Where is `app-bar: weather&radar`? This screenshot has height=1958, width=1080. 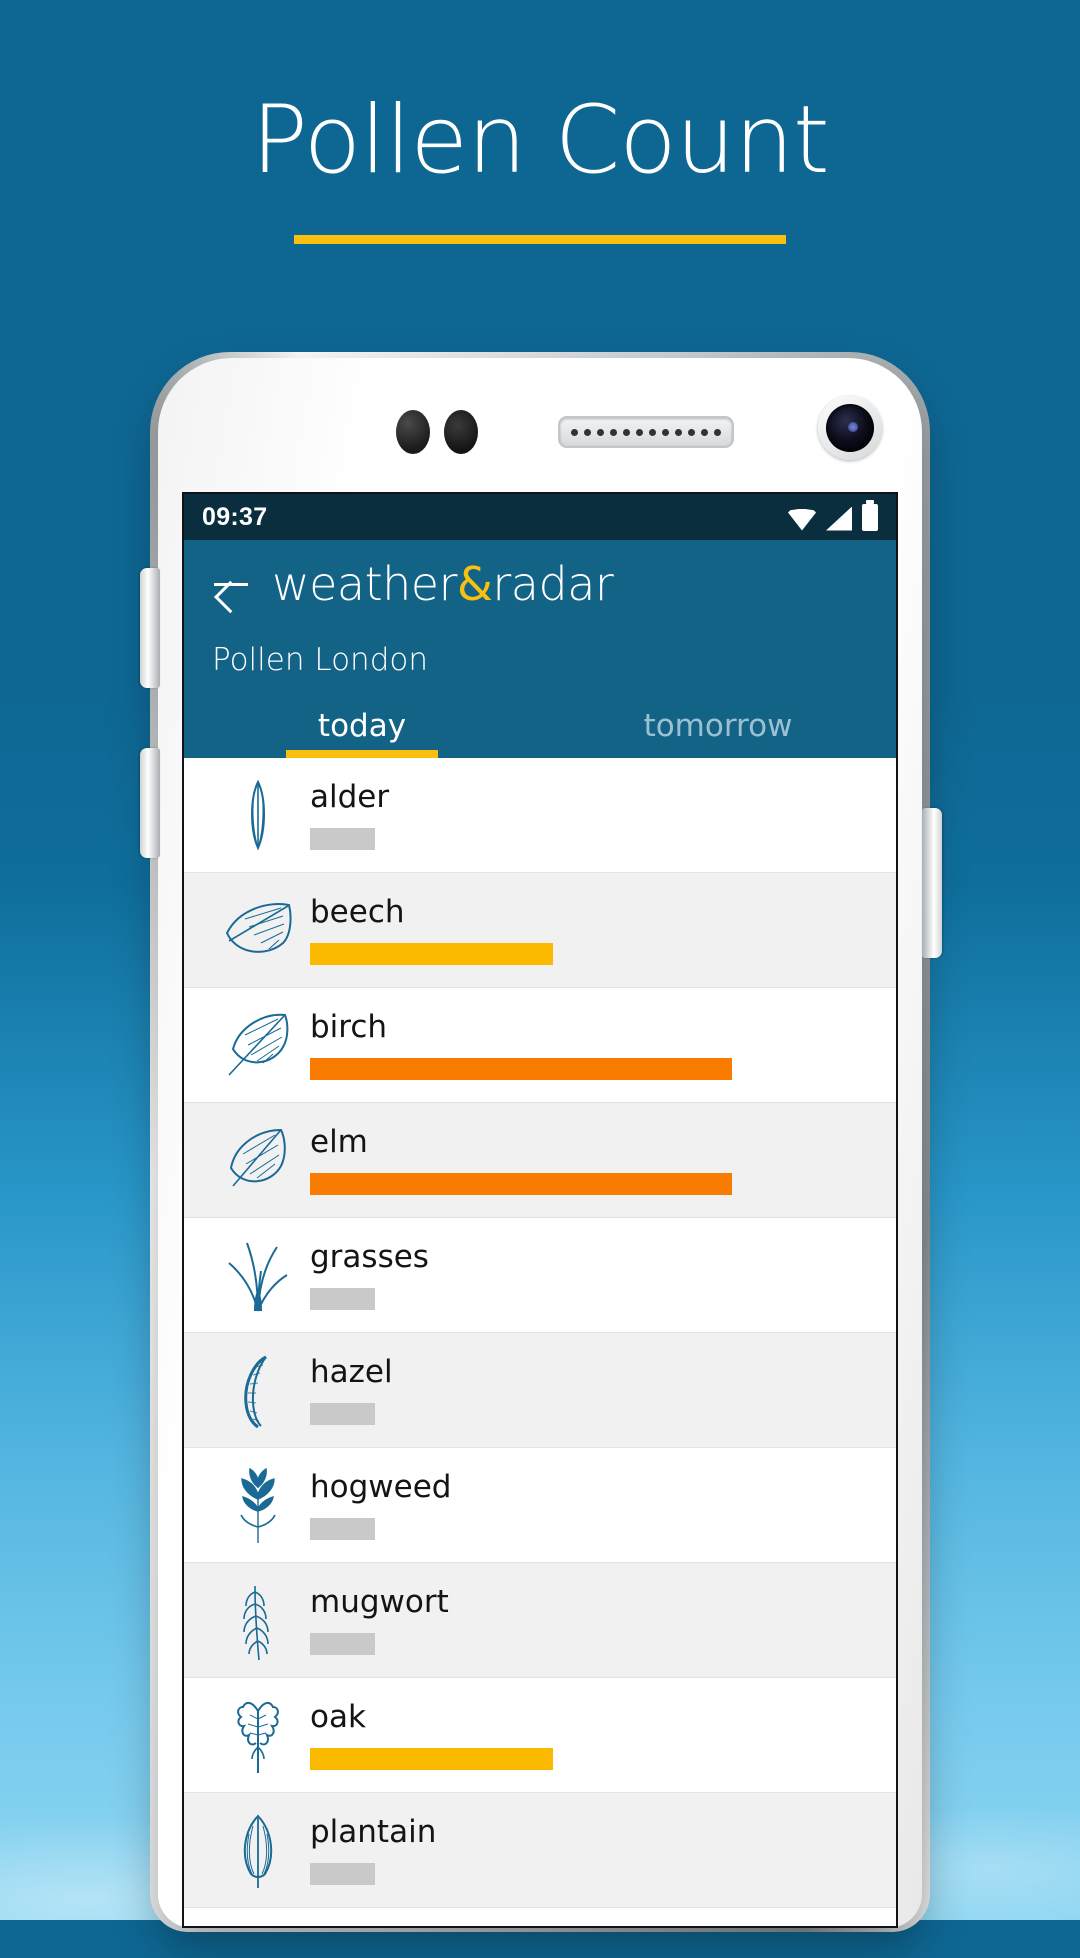
app-bar: weather&radar is located at coordinates (540, 584).